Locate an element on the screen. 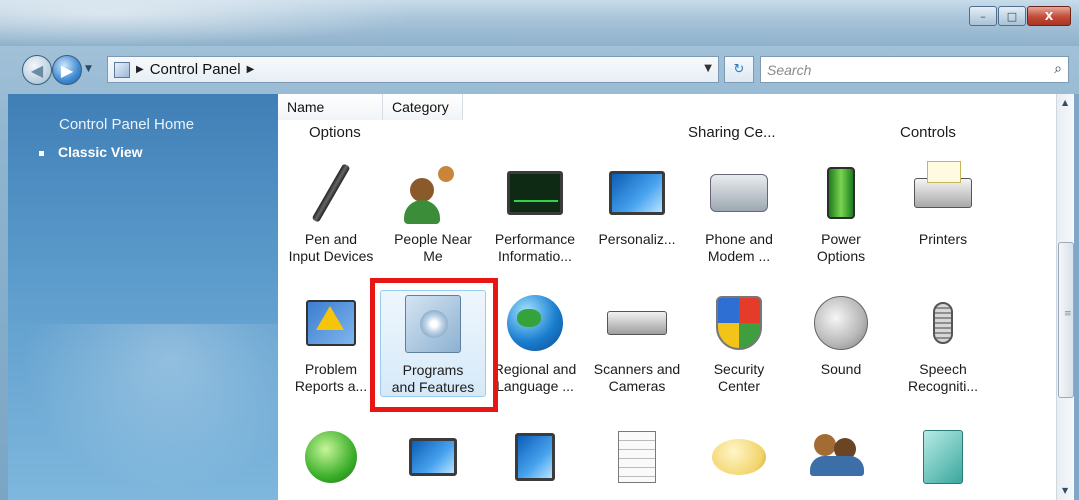 The width and height of the screenshot is (1079, 500). power-battery-icon is located at coordinates (841, 193).